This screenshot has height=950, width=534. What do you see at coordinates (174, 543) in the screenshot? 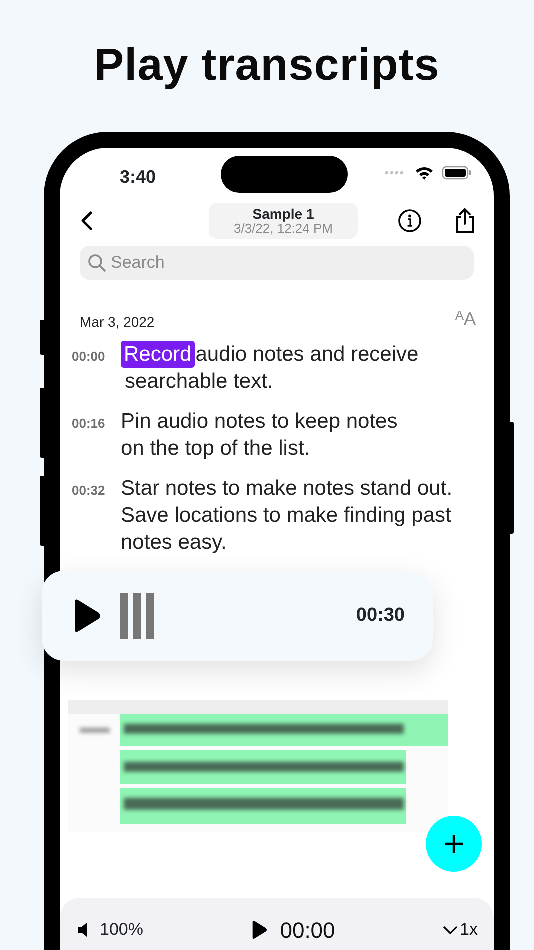
I see `transcript-line: notes easy.` at bounding box center [174, 543].